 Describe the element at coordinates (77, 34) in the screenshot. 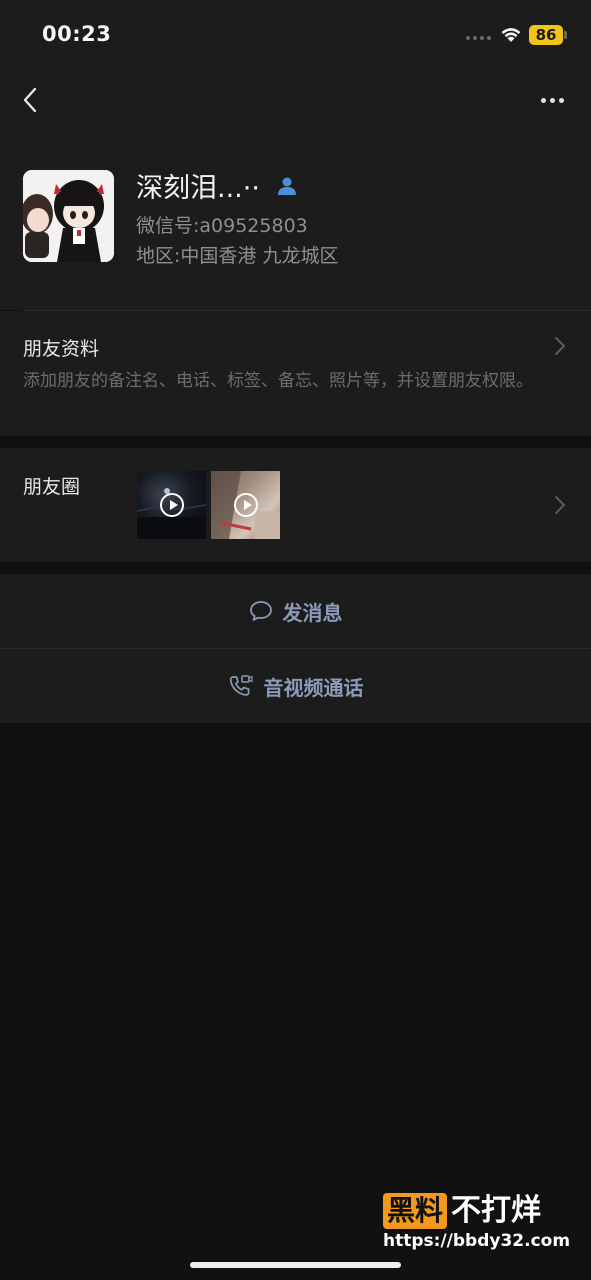

I see `status-time: 00:23` at that location.